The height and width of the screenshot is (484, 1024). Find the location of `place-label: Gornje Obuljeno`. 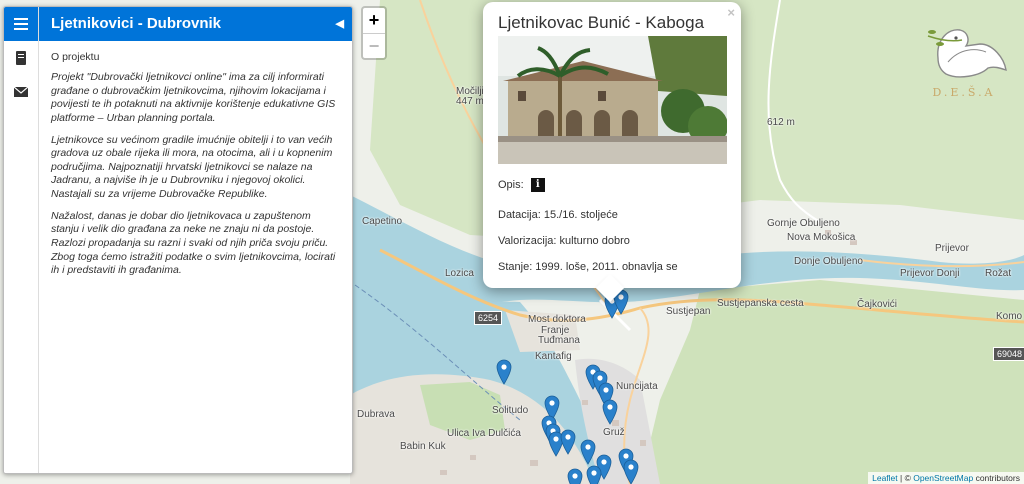

place-label: Gornje Obuljeno is located at coordinates (803, 223).